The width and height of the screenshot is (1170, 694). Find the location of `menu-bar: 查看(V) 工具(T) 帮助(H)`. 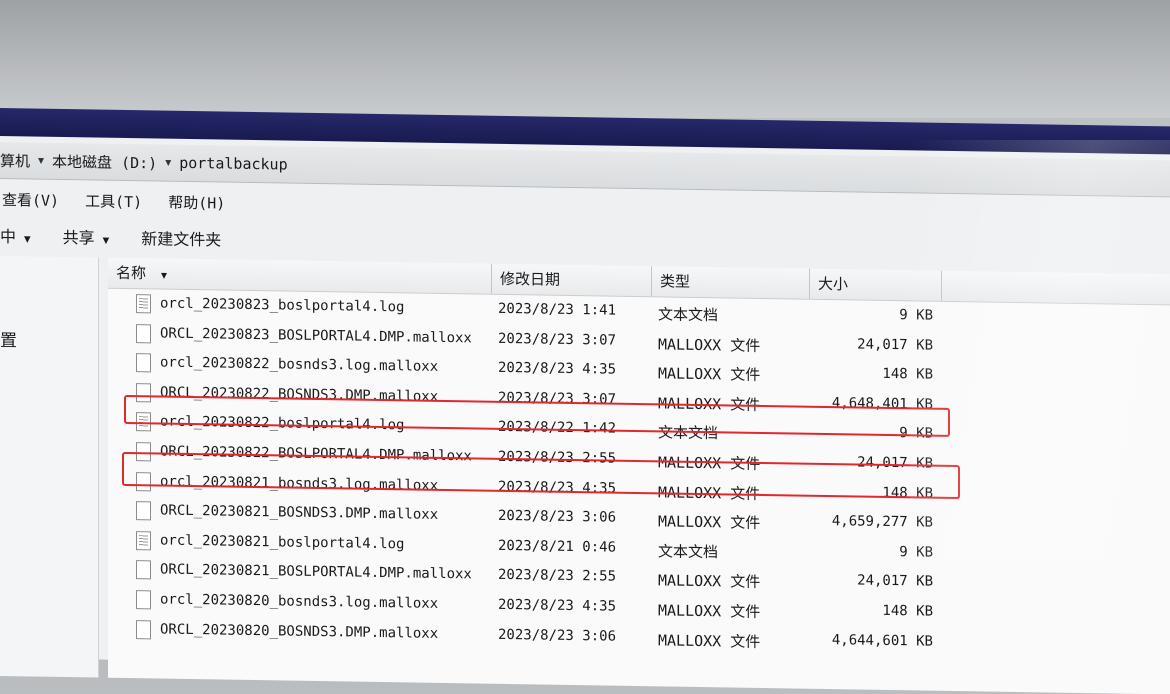

menu-bar: 查看(V) 工具(T) 帮助(H) is located at coordinates (112, 201).